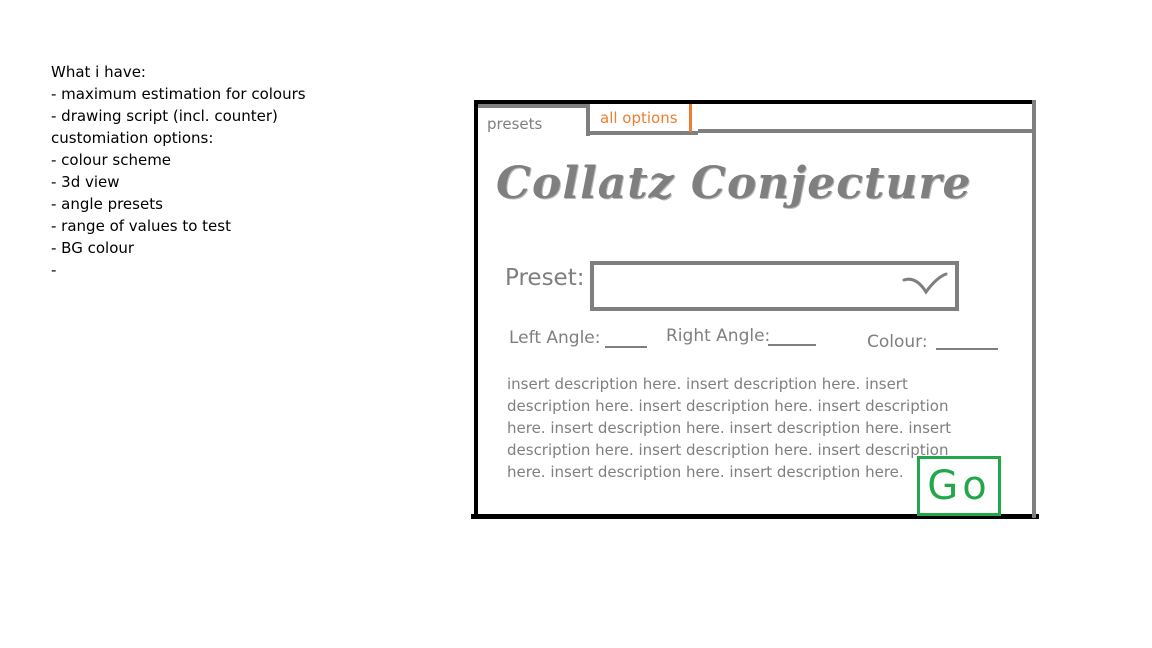  What do you see at coordinates (718, 336) in the screenshot?
I see `right-angle-label: Right Angle:` at bounding box center [718, 336].